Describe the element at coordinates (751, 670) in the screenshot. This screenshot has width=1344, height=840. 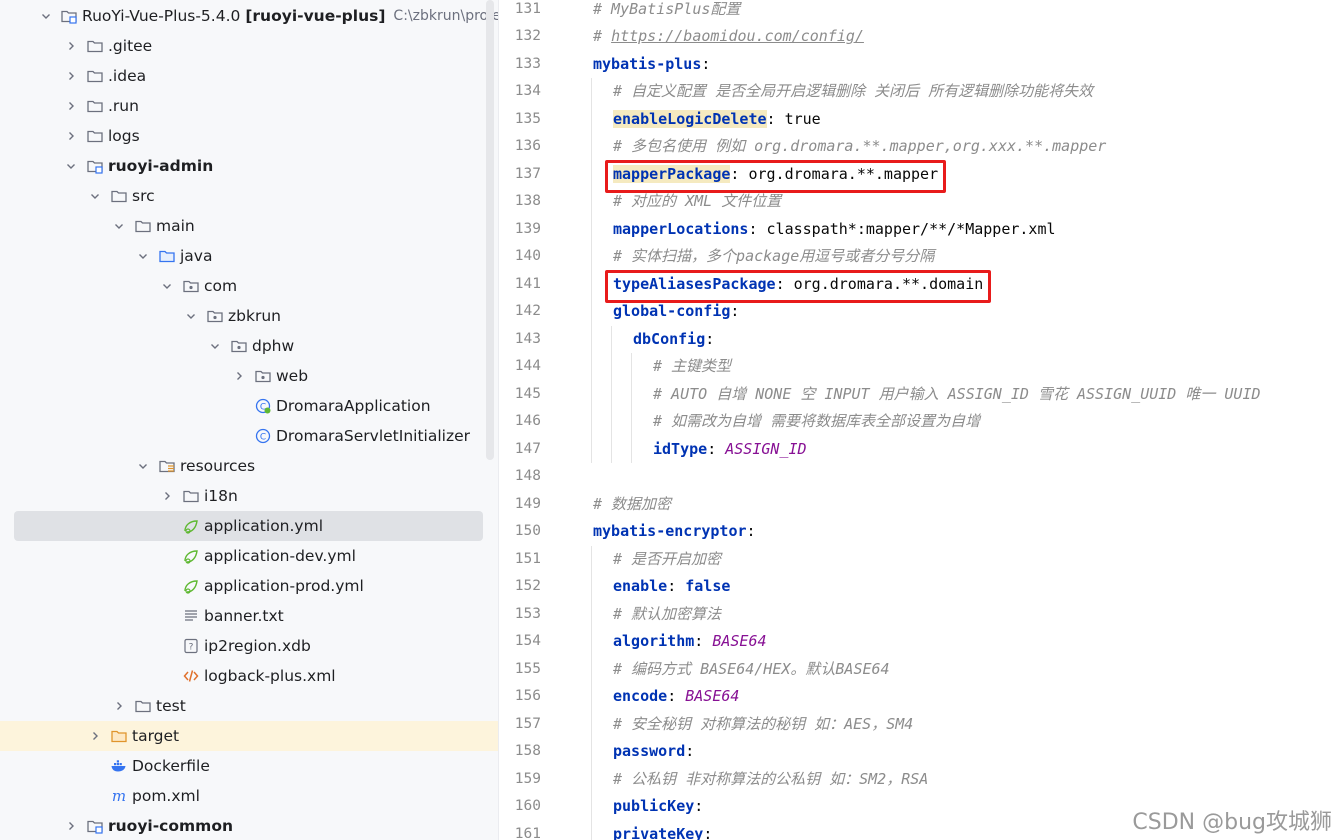
I see `code-line: # 编码方式 BASE64/HEX。默认BASE64` at that location.